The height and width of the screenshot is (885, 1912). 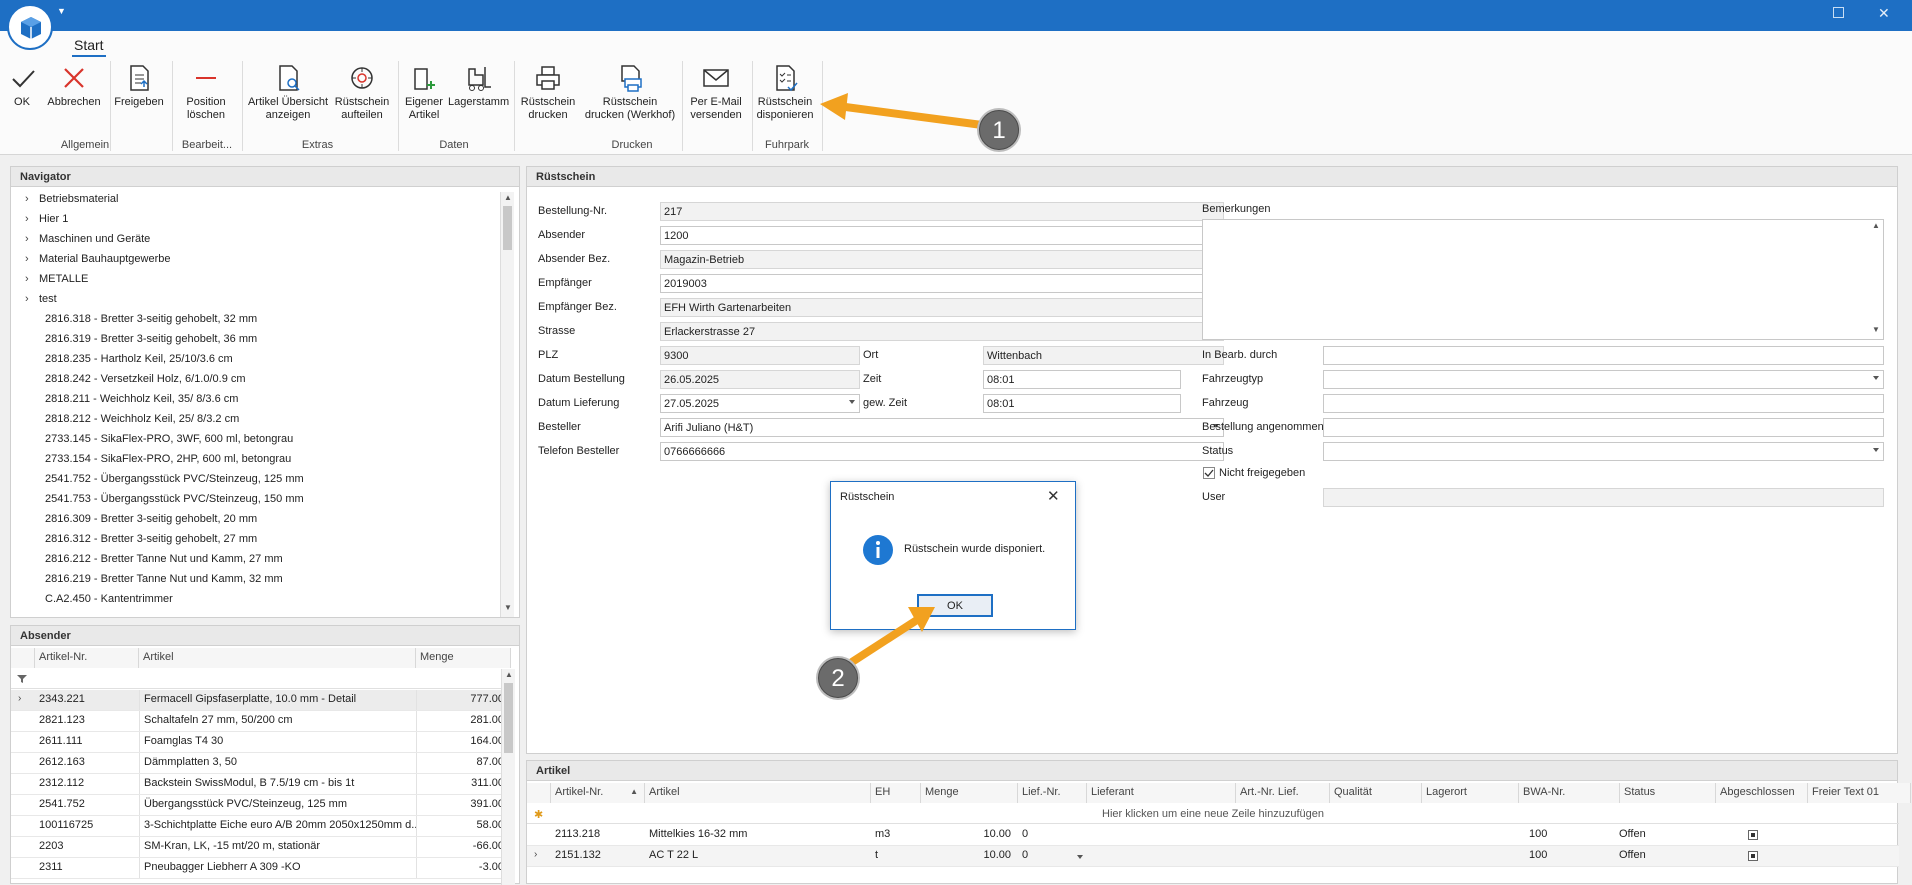 What do you see at coordinates (999, 130) in the screenshot?
I see `callout-1: 1` at bounding box center [999, 130].